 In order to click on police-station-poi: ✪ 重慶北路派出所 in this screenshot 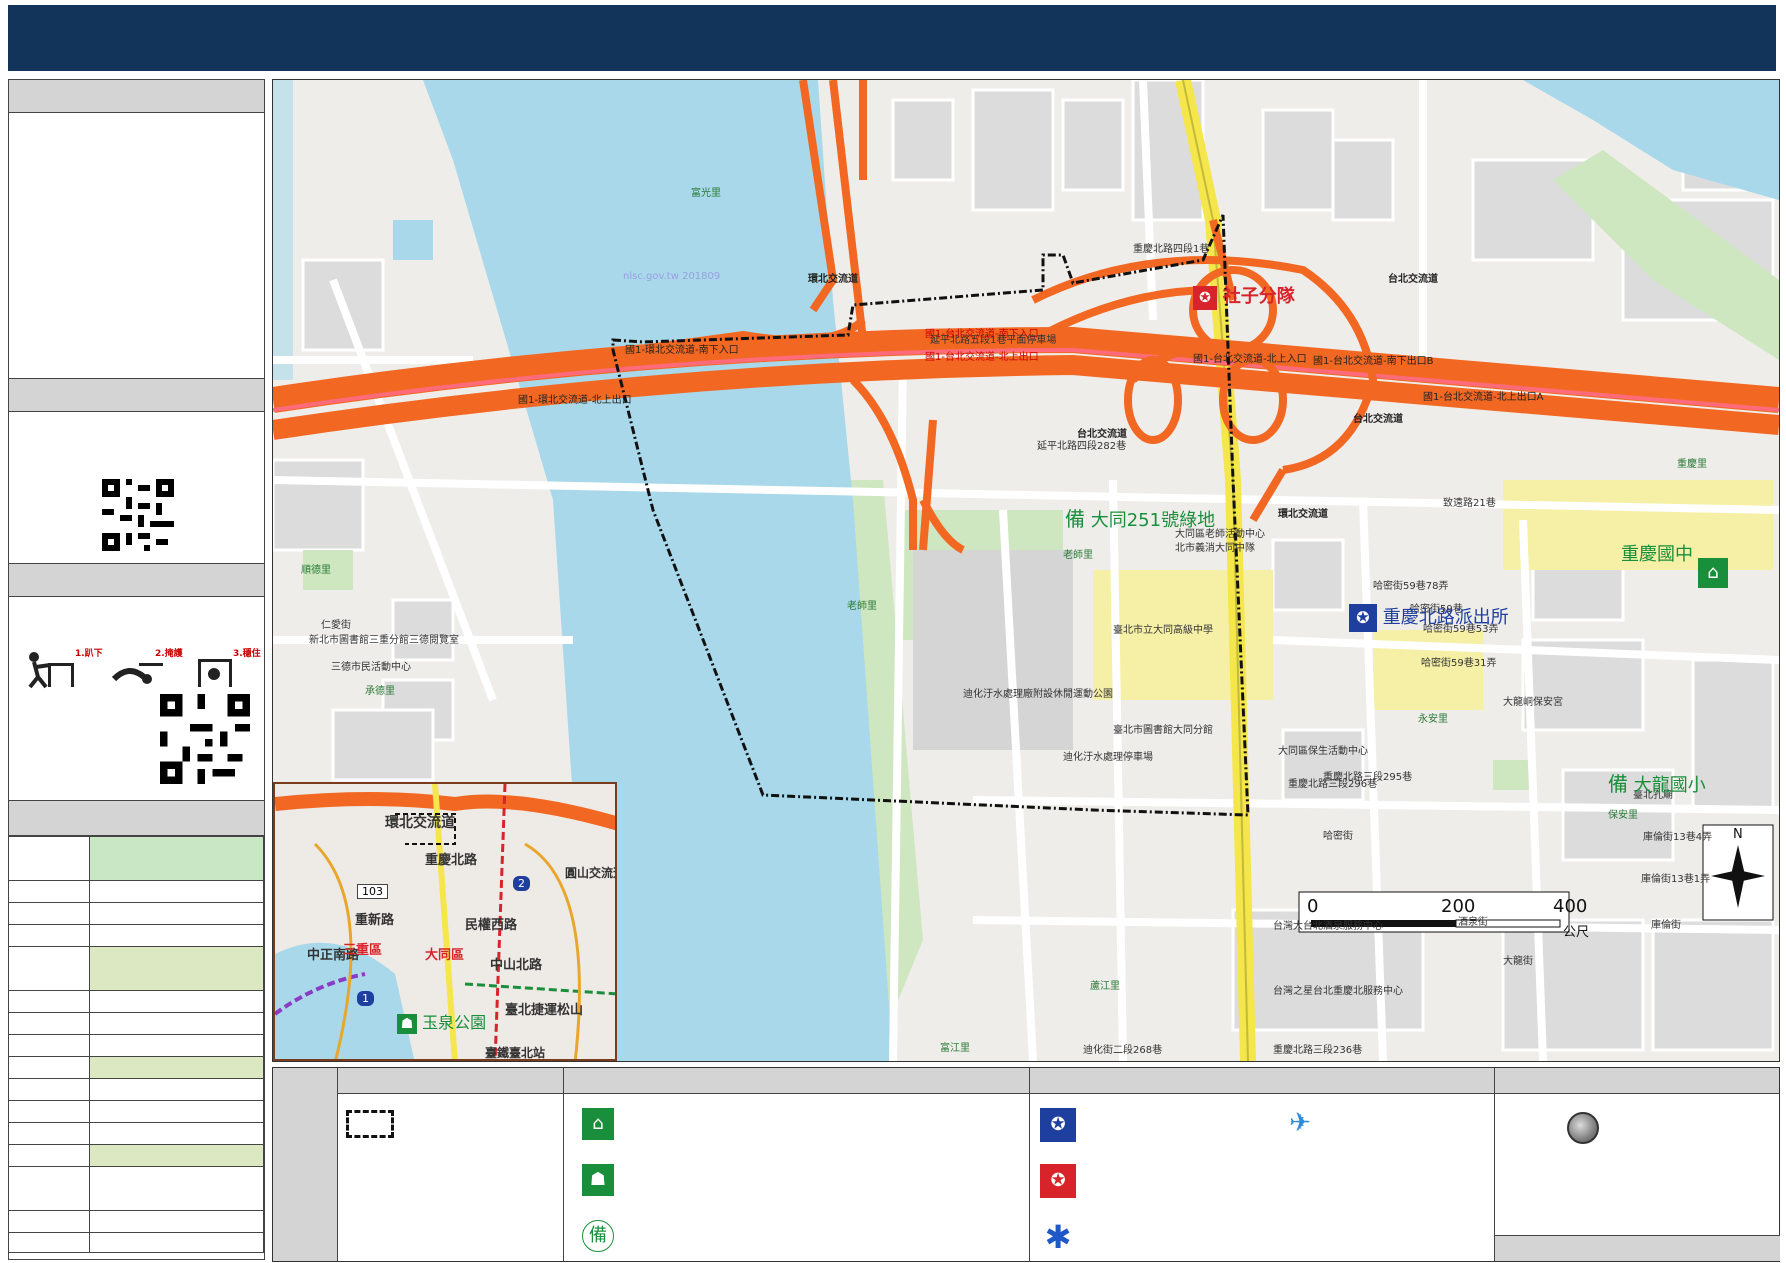, I will do `click(1429, 617)`.